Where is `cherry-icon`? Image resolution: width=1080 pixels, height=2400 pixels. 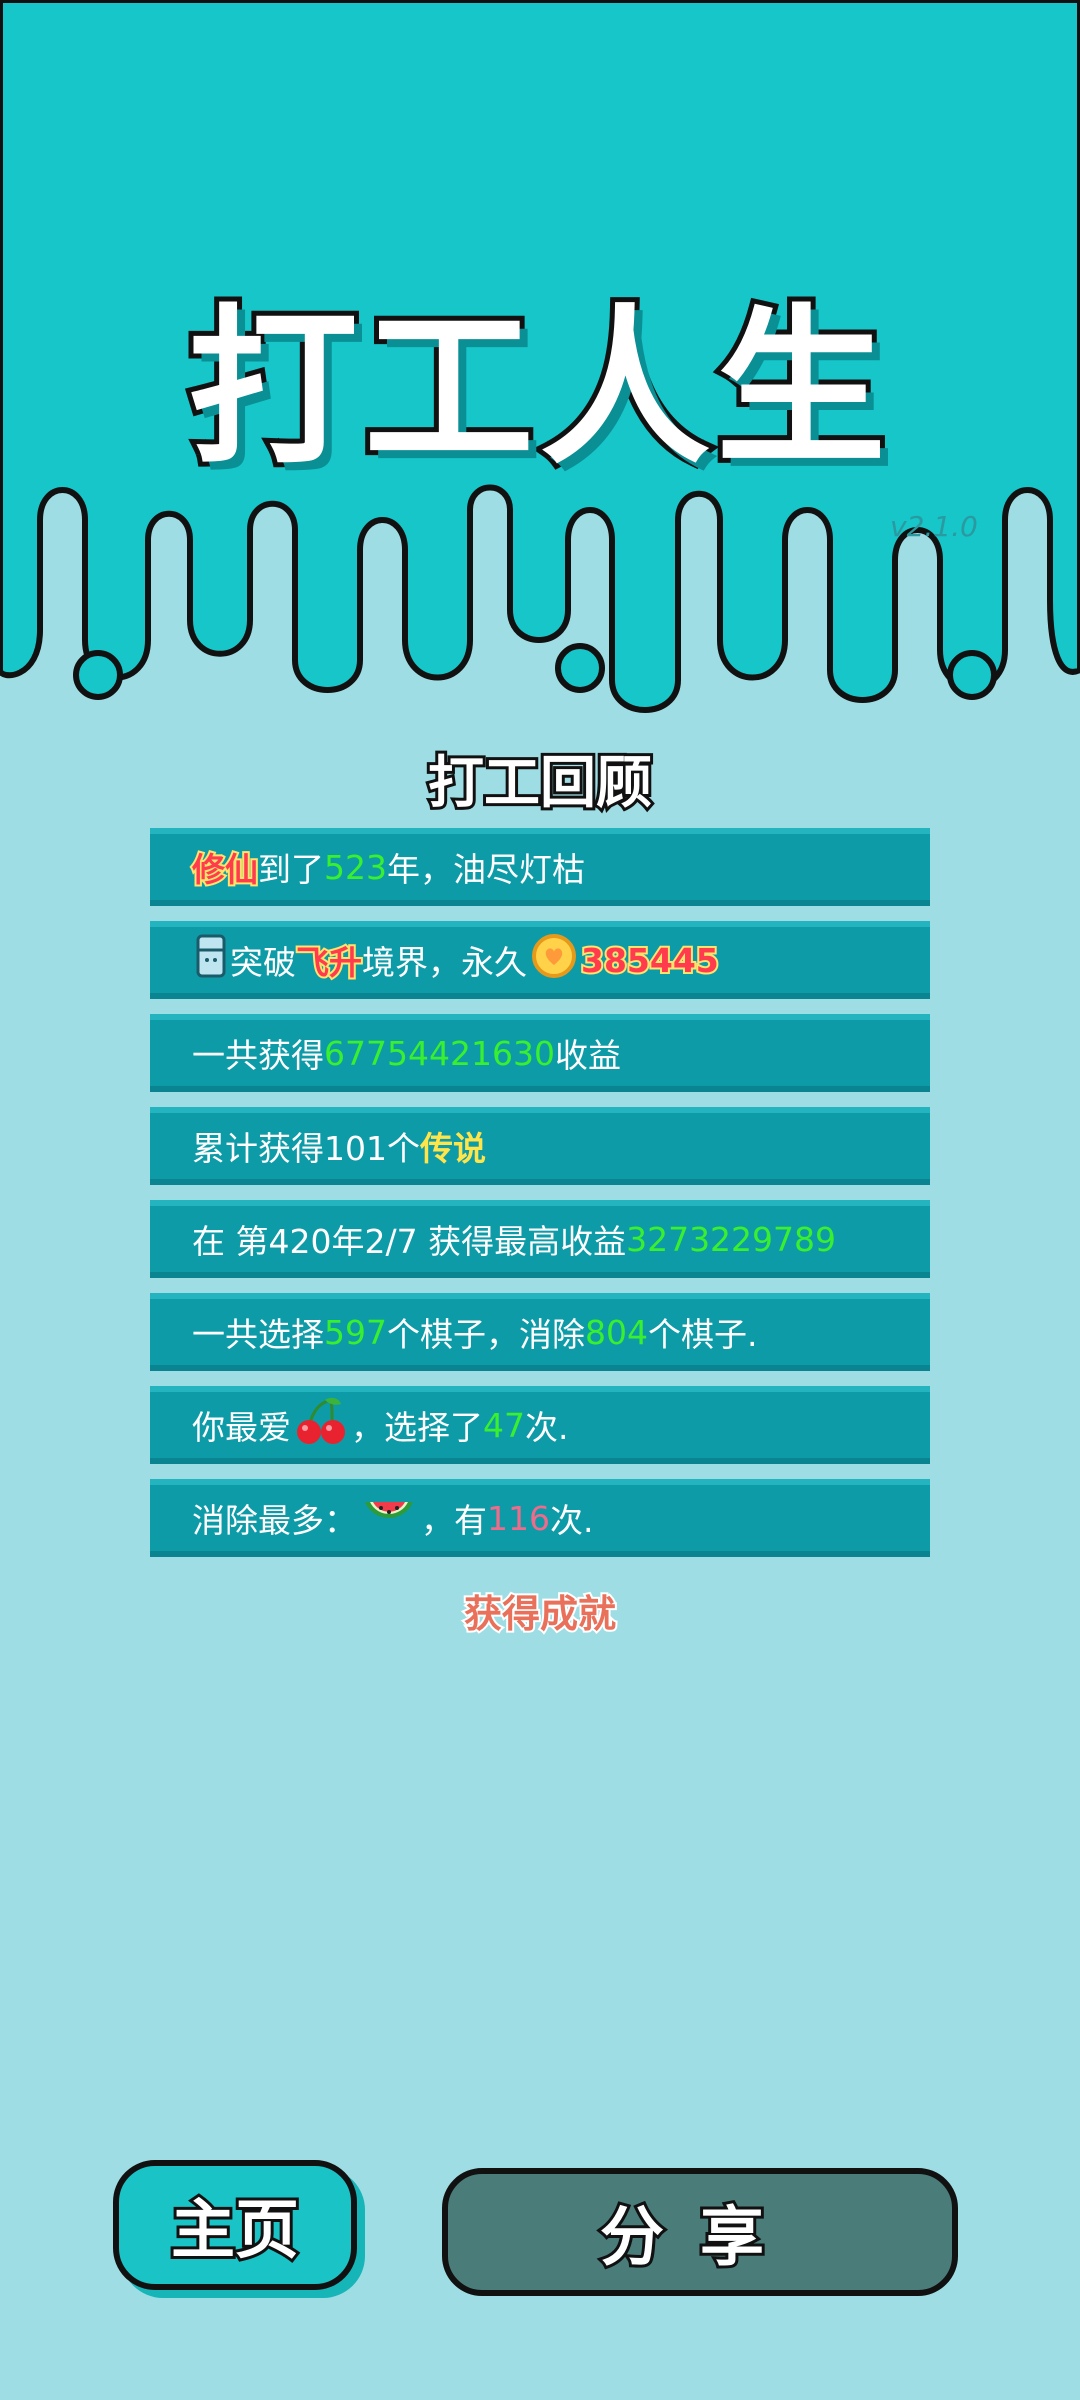
cherry-icon is located at coordinates (321, 1425).